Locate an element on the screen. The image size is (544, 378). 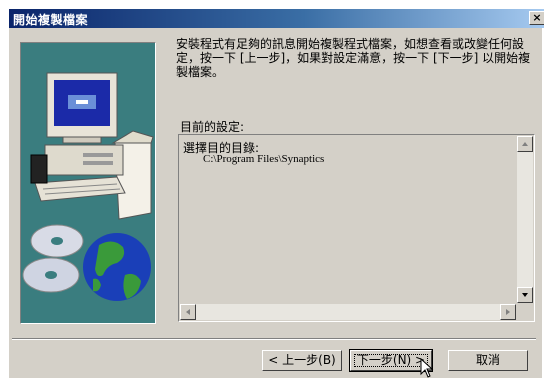
back-button-label: < 上一步(B) is located at coordinates (302, 360).